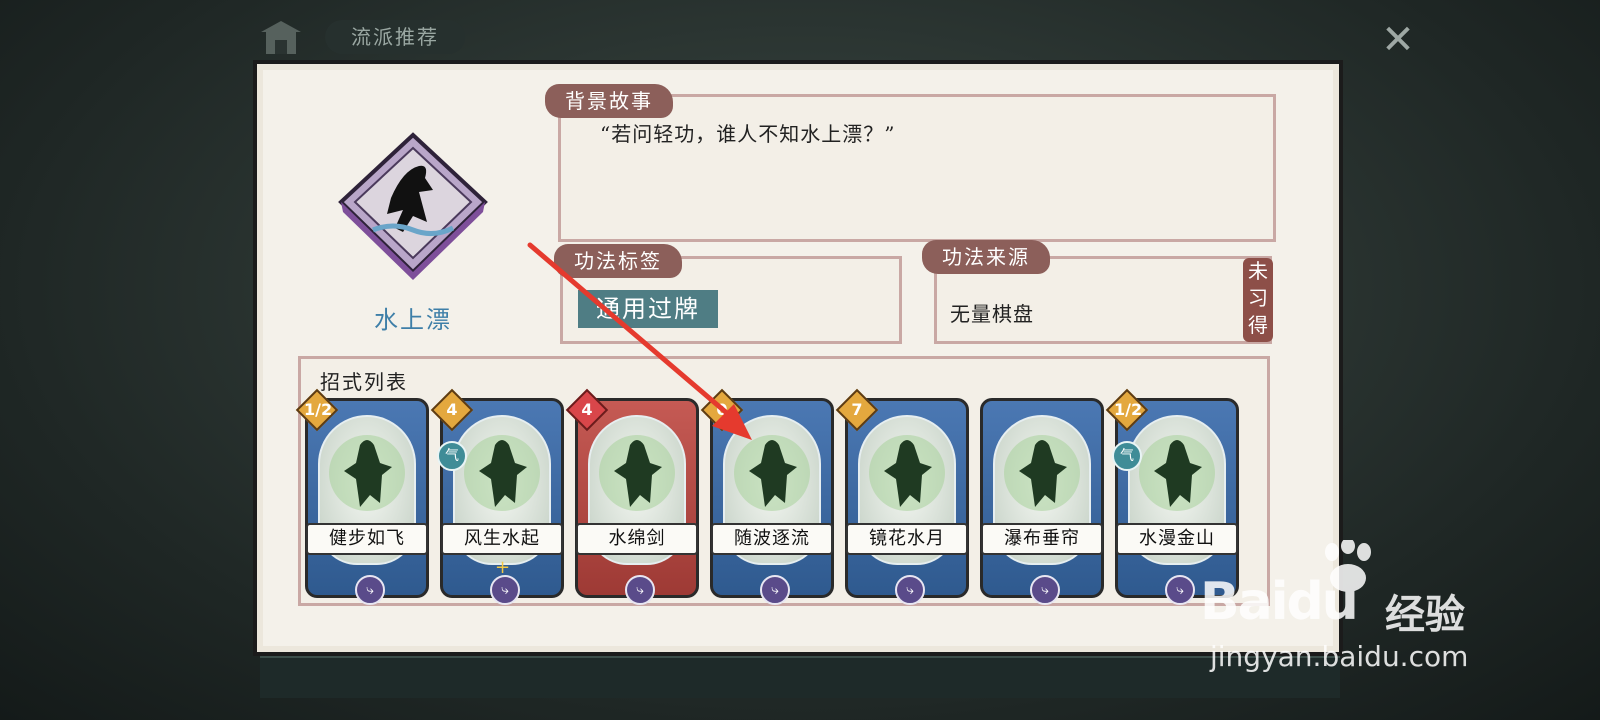 The height and width of the screenshot is (720, 1600). Describe the element at coordinates (502, 539) in the screenshot. I see `card-name: 风生水起` at that location.